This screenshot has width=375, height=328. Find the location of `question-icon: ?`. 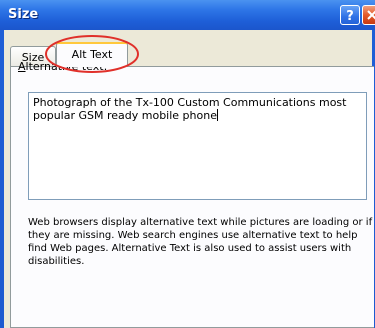

question-icon: ? is located at coordinates (350, 16).